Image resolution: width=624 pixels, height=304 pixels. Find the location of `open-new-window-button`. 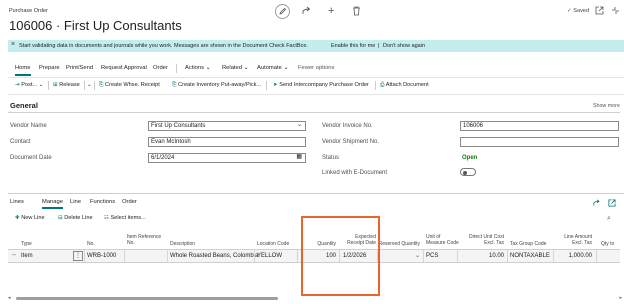

open-new-window-button is located at coordinates (599, 10).